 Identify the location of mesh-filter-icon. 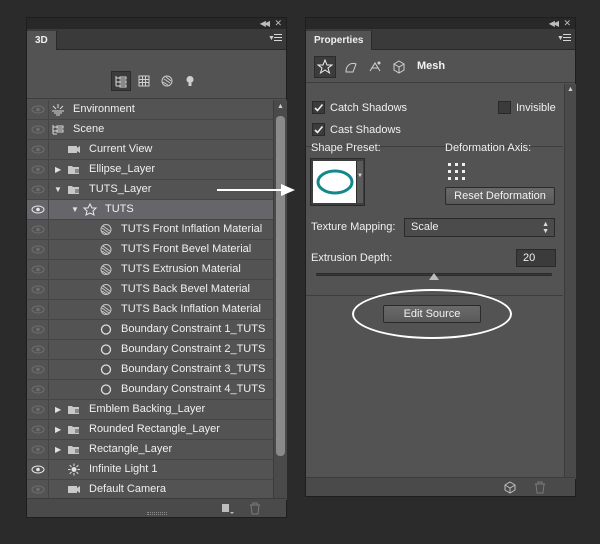
(144, 81).